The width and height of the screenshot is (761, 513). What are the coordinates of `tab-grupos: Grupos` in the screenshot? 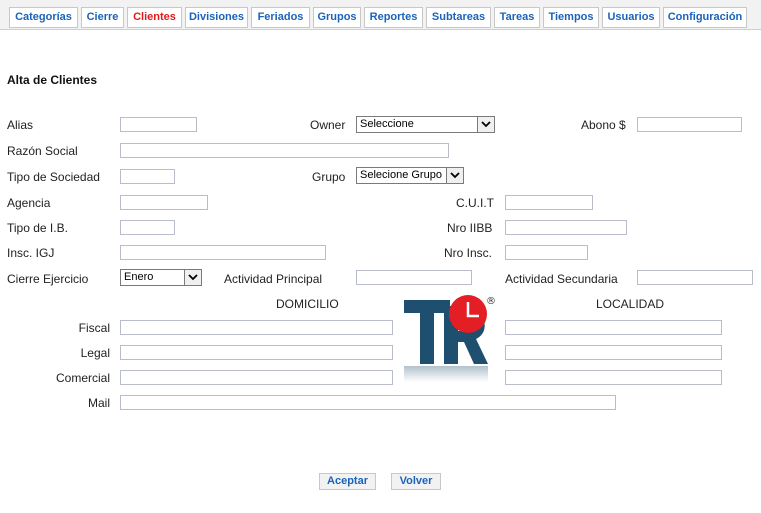 It's located at (337, 17).